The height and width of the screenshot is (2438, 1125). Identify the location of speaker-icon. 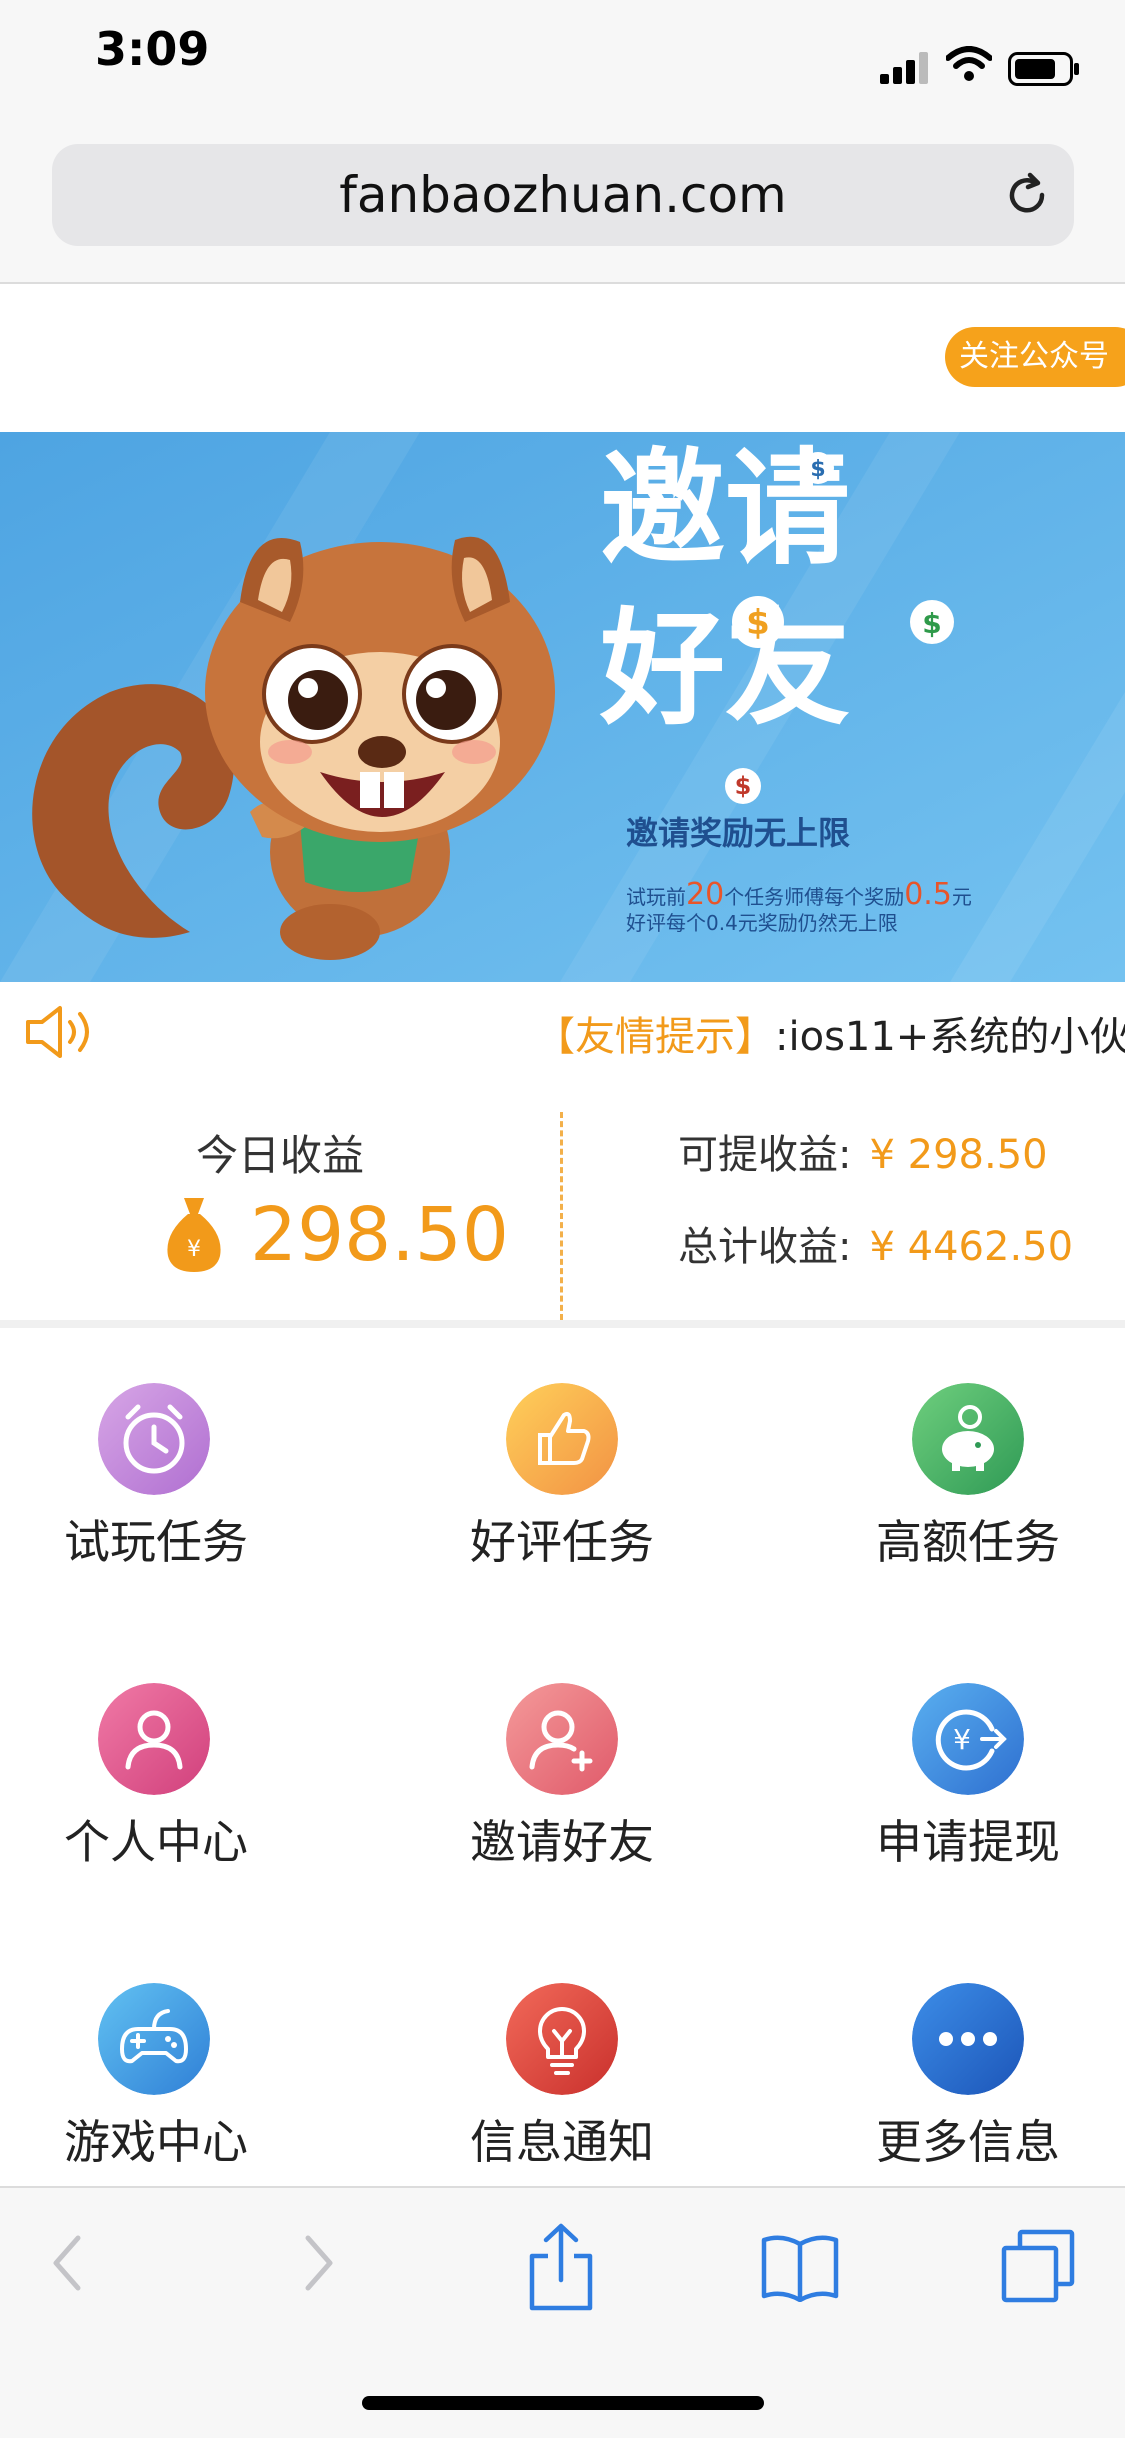
(57, 1032).